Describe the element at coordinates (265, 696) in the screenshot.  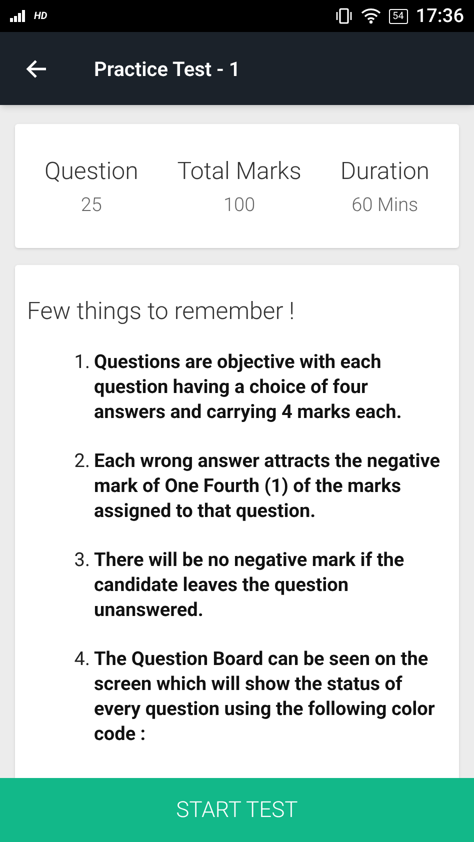
I see `instruction-text: The Question Board can be seen on the screen which will show the status of every question using the following color code :` at that location.